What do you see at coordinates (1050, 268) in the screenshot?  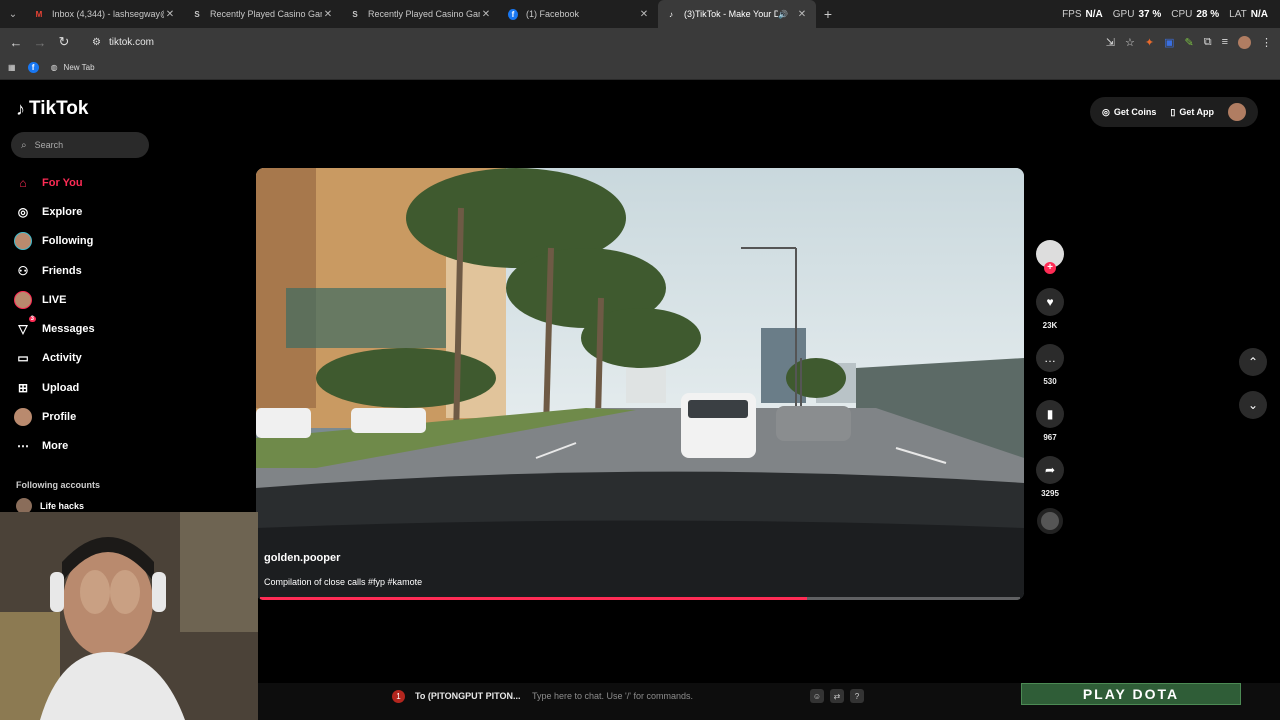 I see `follow-plus-icon: +` at bounding box center [1050, 268].